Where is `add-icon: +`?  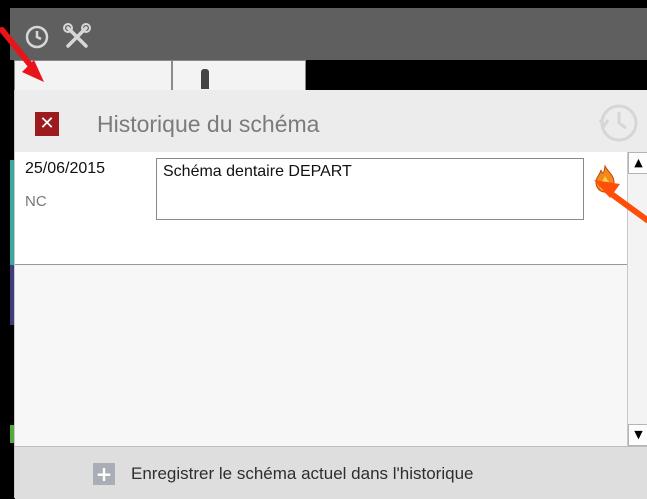 add-icon: + is located at coordinates (104, 474).